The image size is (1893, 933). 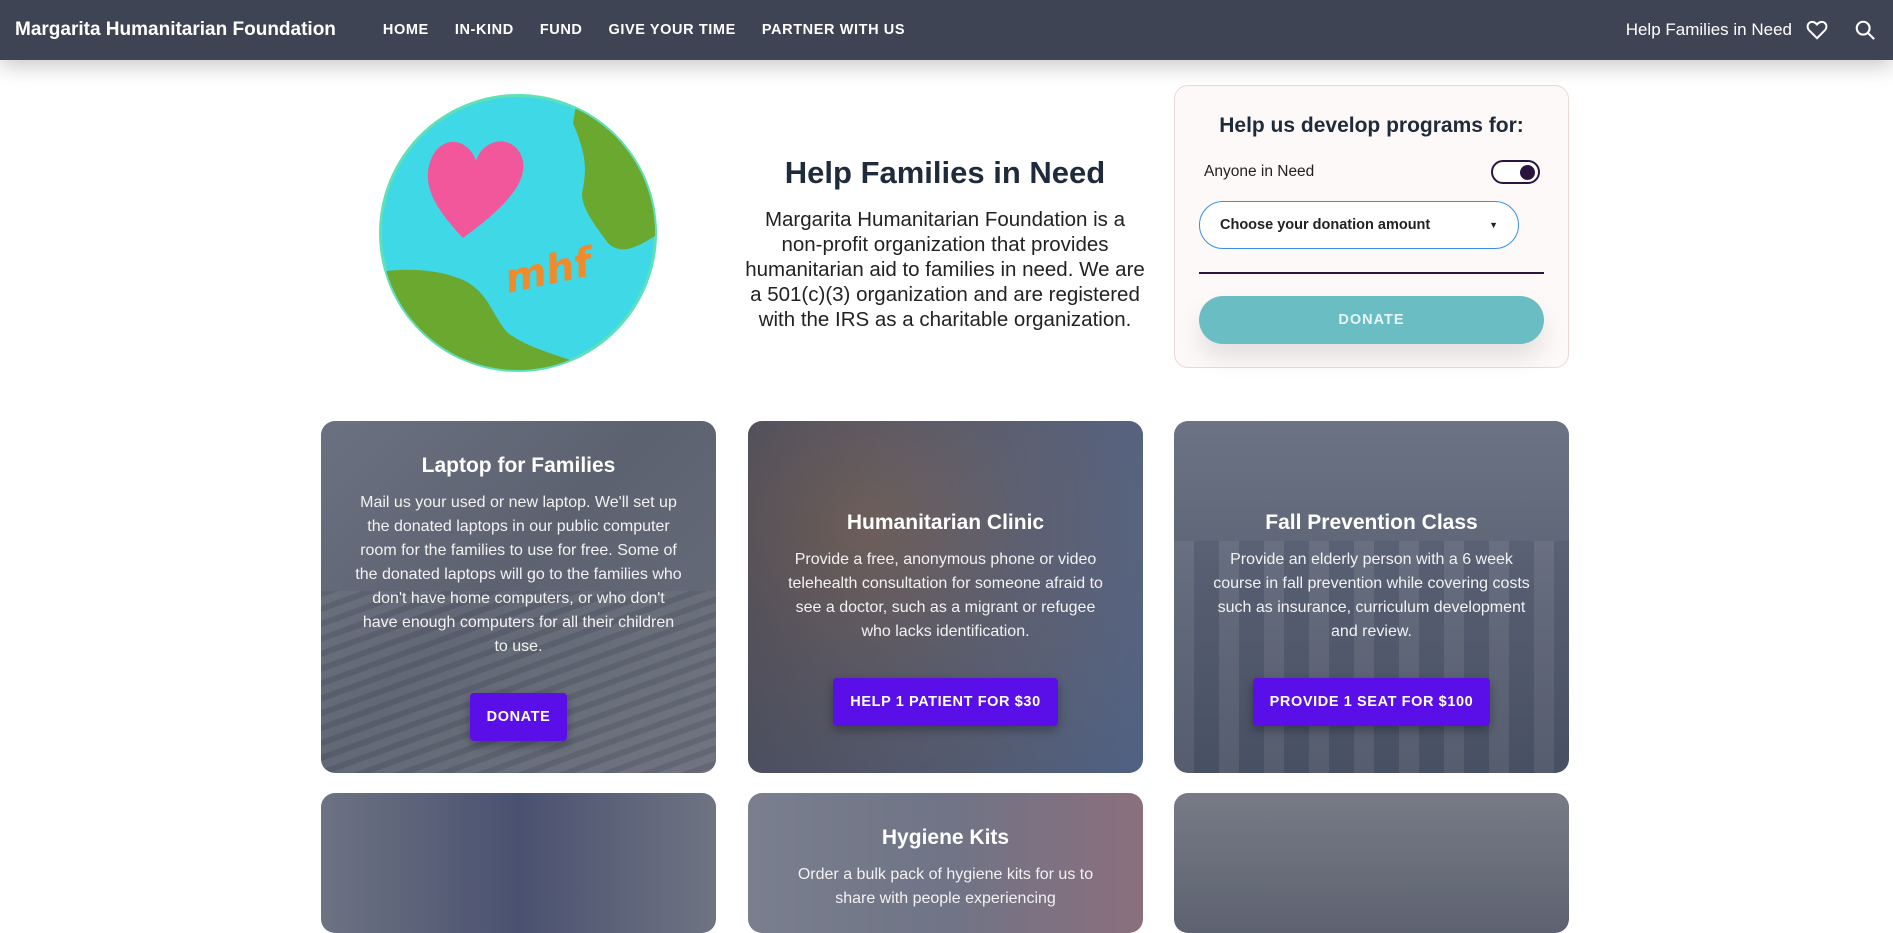 I want to click on donate-button: DONATE, so click(x=1371, y=320).